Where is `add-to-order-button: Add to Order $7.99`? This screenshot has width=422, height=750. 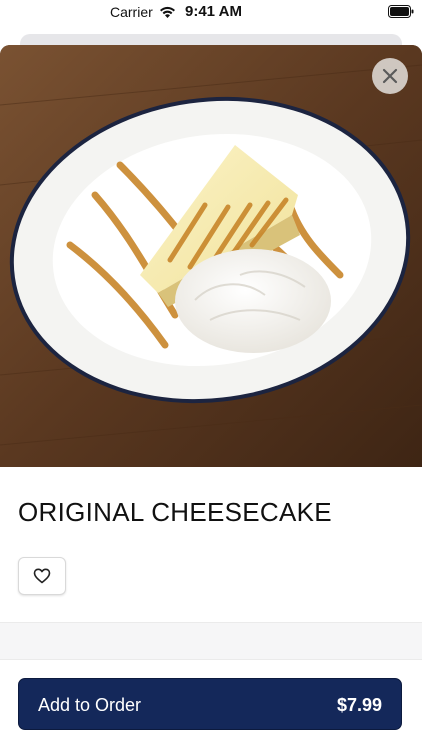
add-to-order-button: Add to Order $7.99 is located at coordinates (210, 704).